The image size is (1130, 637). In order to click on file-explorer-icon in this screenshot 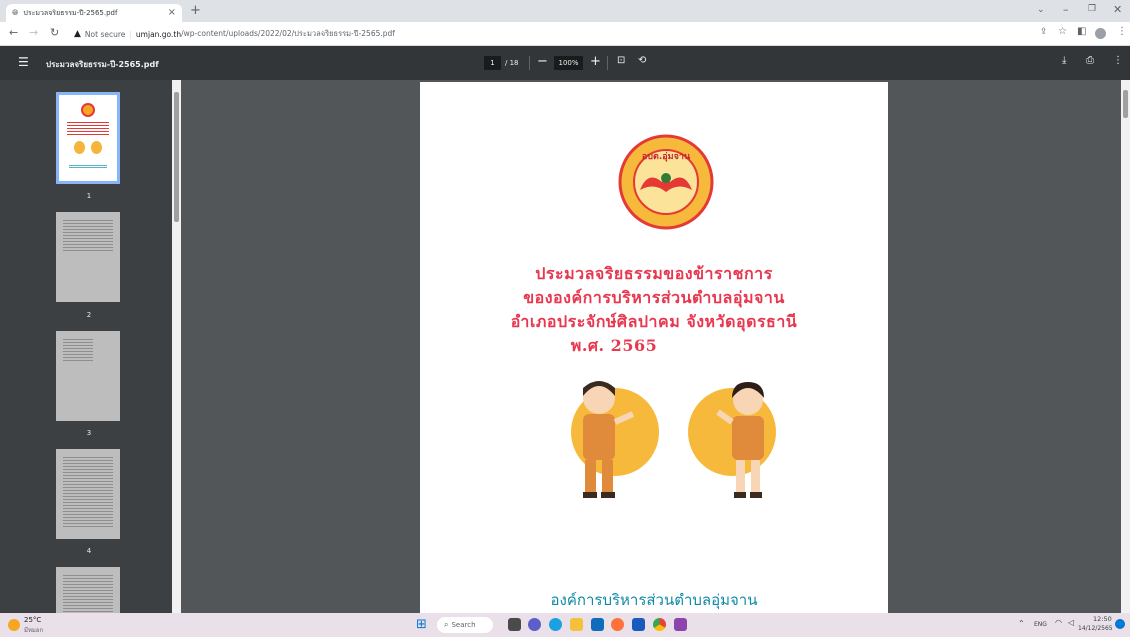, I will do `click(576, 624)`.